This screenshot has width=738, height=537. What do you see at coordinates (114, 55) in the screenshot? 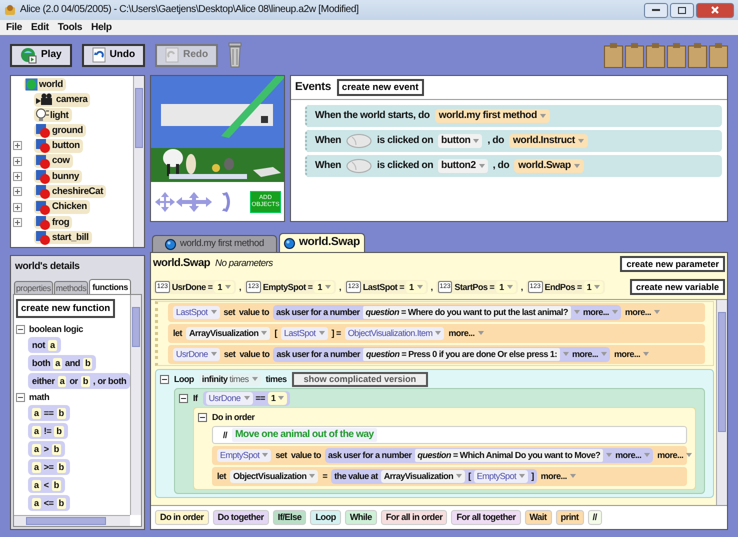
I see `undo-button: Undo` at bounding box center [114, 55].